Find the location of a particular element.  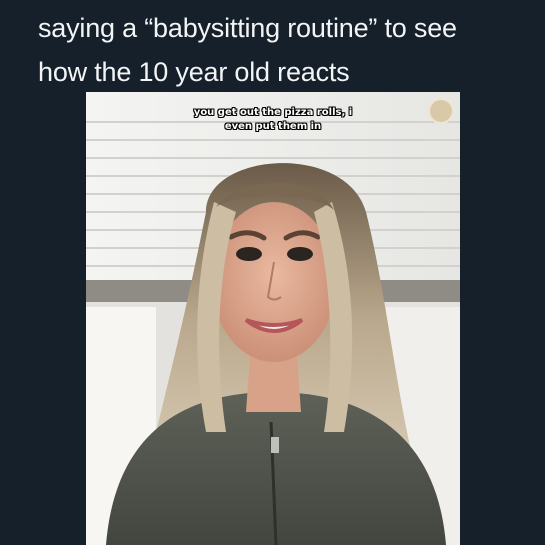

profile-avatar-icon is located at coordinates (441, 111).